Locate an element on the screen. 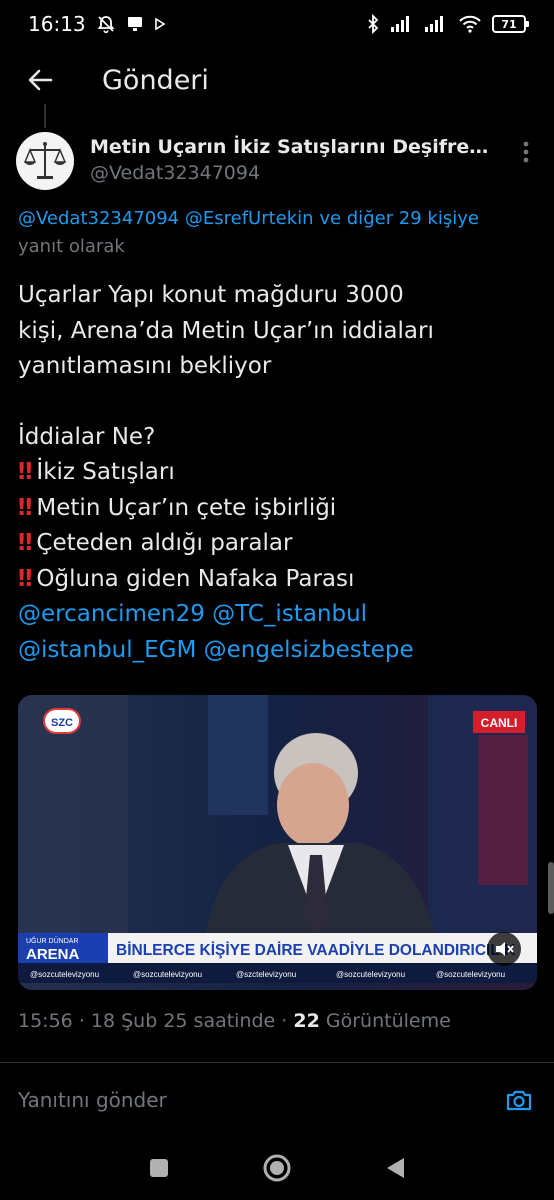  show-name: ARENA is located at coordinates (53, 954).